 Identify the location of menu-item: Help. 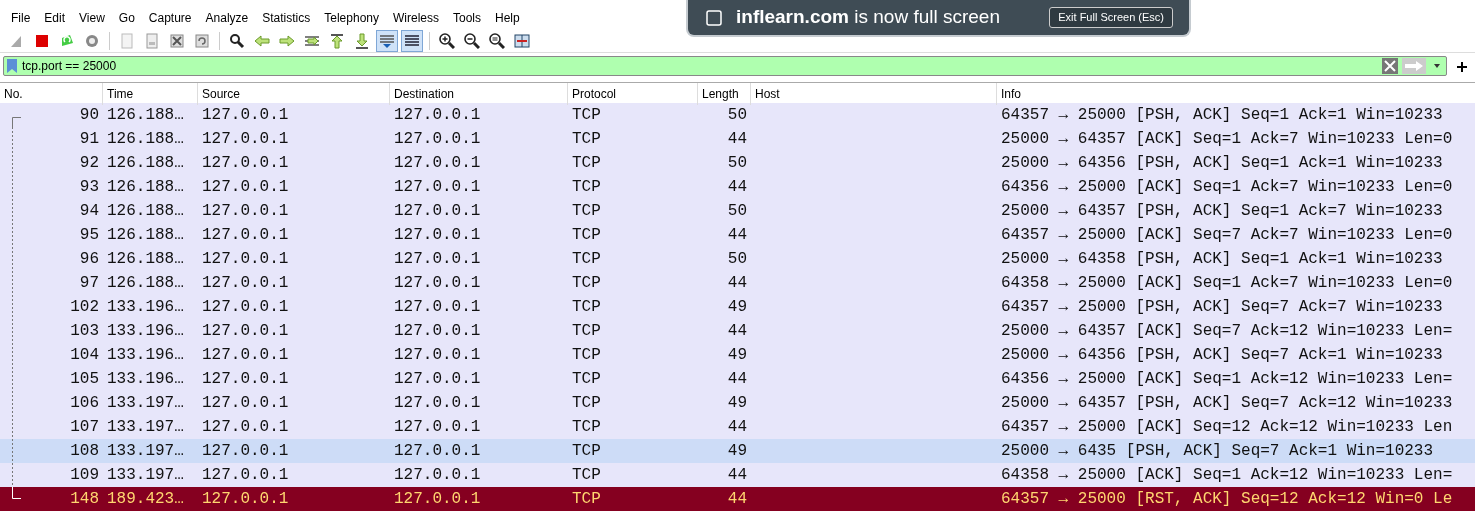
(507, 15).